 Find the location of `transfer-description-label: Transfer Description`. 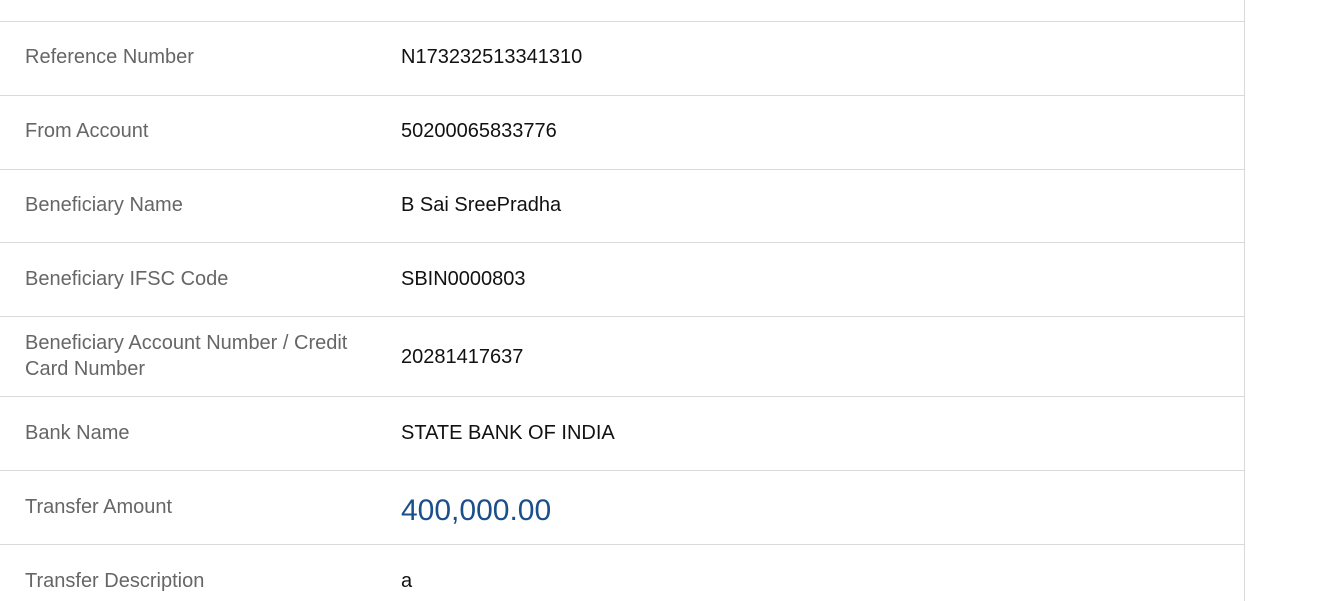

transfer-description-label: Transfer Description is located at coordinates (115, 581).